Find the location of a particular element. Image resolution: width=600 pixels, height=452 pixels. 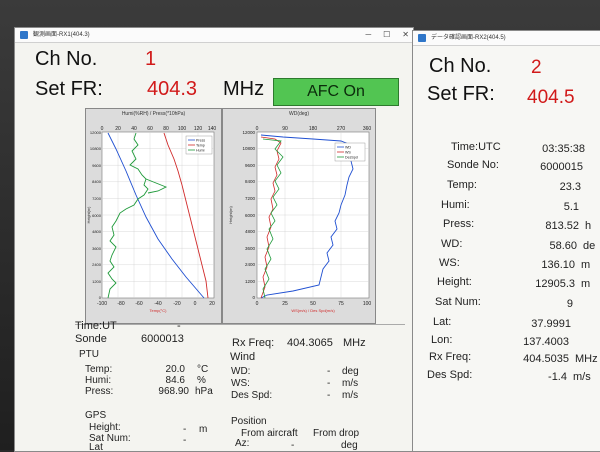

set-fr-unit: MHz is located at coordinates (244, 89).